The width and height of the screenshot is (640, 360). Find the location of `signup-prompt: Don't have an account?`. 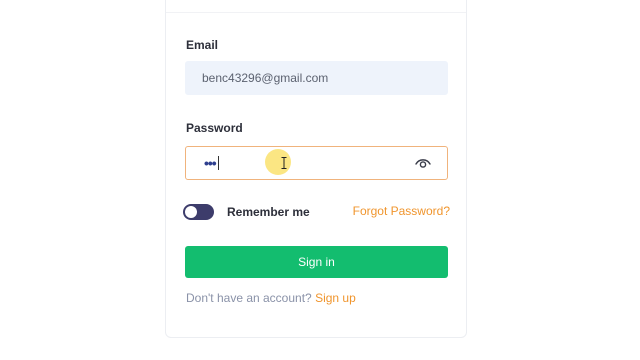

signup-prompt: Don't have an account? is located at coordinates (249, 298).